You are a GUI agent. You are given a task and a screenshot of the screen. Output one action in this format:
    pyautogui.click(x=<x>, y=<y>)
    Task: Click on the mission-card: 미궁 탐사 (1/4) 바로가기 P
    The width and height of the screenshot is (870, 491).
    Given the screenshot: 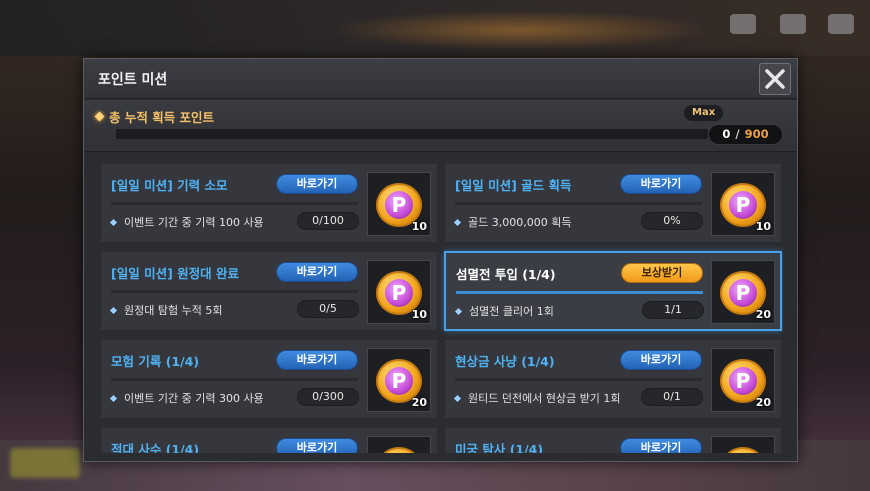 What is the action you would take?
    pyautogui.click(x=613, y=440)
    